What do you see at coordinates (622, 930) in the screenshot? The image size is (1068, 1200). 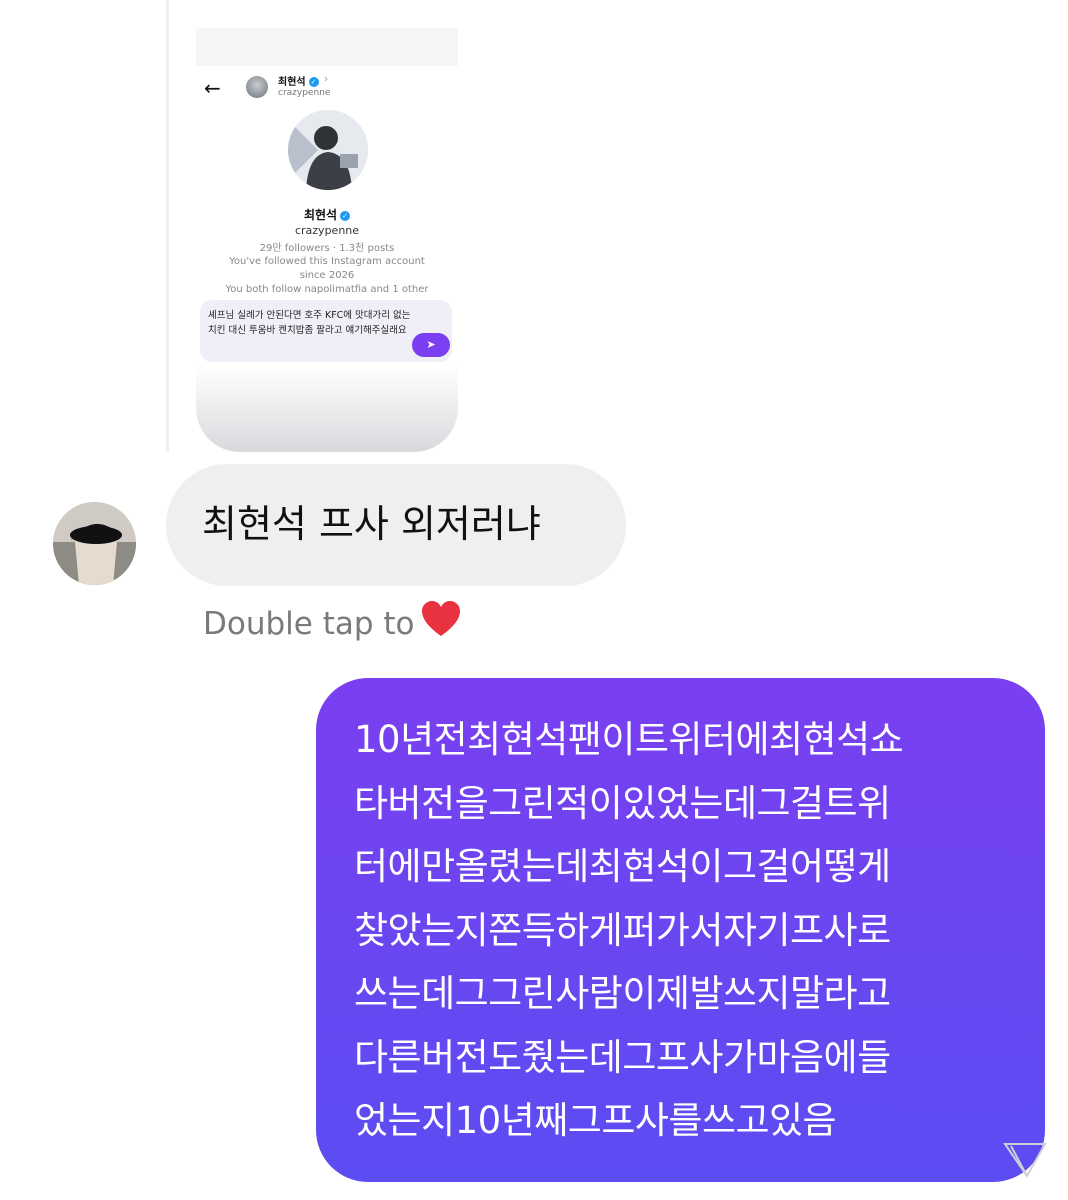 I see `sent-message-line: 찾았는지쫀득하게퍼가서자기프사로` at bounding box center [622, 930].